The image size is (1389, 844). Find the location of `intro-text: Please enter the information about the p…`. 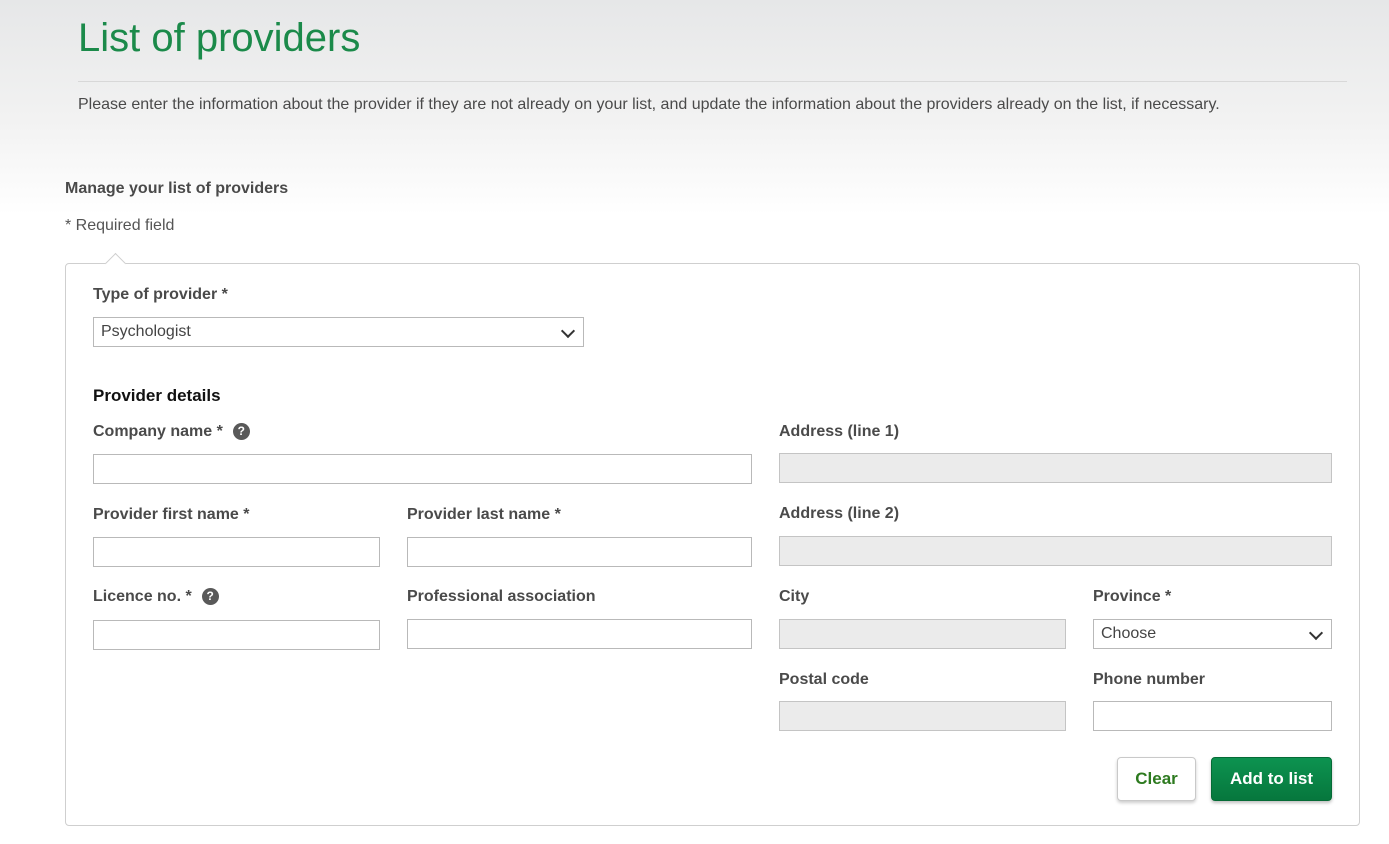

intro-text: Please enter the information about the p… is located at coordinates (649, 104).